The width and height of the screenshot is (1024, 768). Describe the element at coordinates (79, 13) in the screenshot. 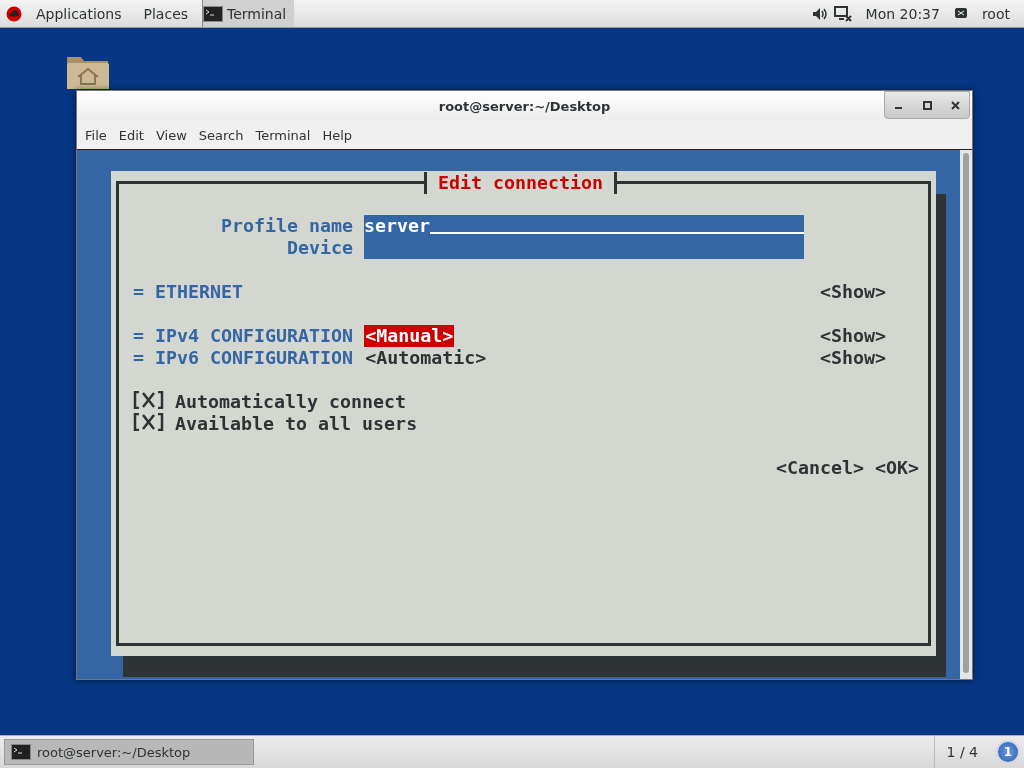

I see `applications-menu: Applications` at that location.